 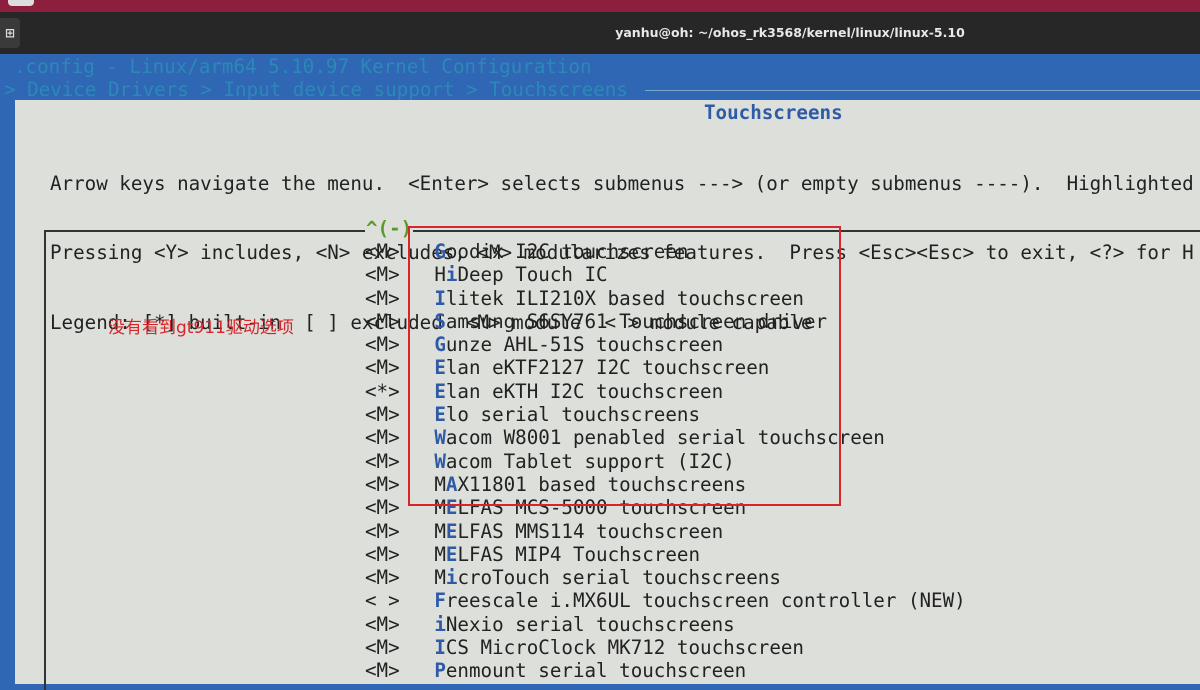 What do you see at coordinates (584, 624) in the screenshot?
I see `item-label: iNexio serial touchscreens` at bounding box center [584, 624].